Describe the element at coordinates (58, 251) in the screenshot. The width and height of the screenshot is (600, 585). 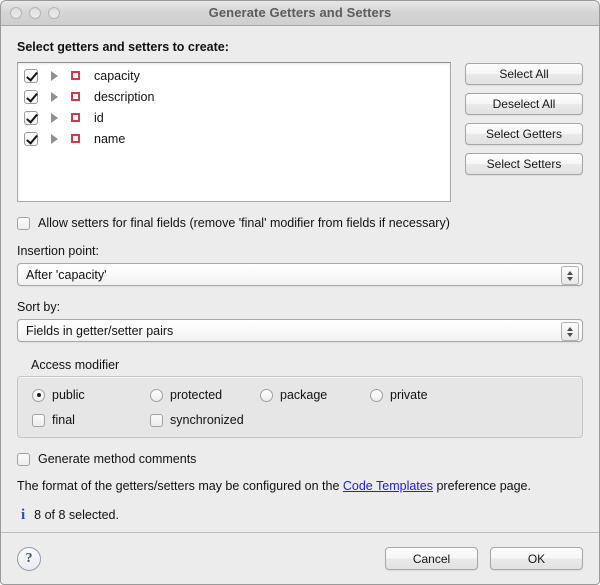
I see `insertion-point-label: Insertion point:` at that location.